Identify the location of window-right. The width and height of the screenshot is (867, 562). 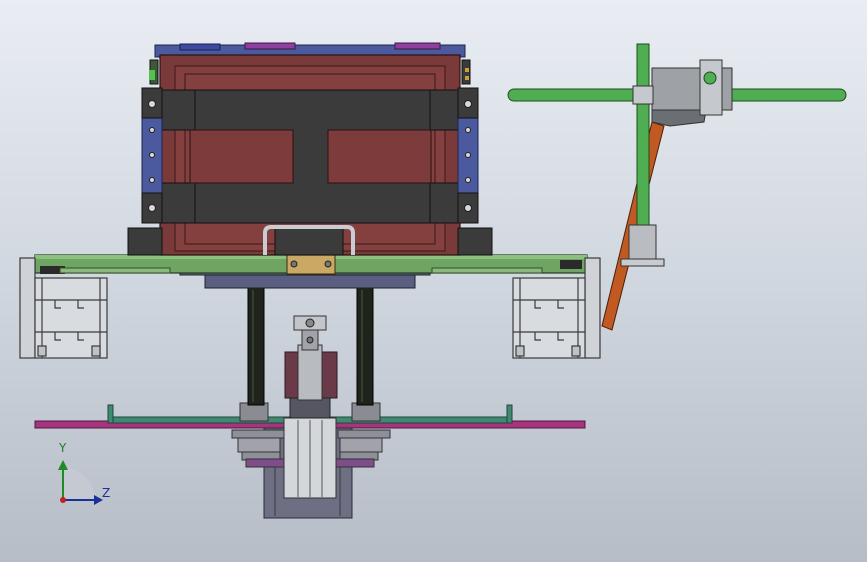
(379, 156).